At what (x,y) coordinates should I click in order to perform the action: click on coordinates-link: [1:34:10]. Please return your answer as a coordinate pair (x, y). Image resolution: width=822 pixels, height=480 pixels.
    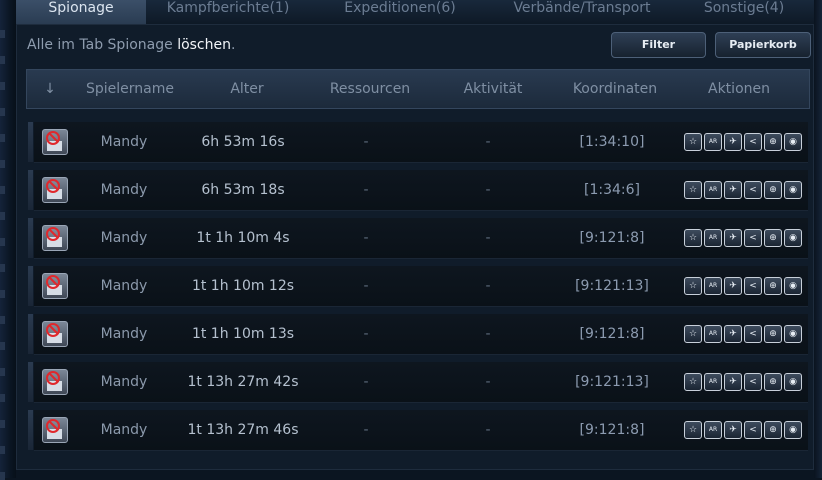
    Looking at the image, I should click on (612, 142).